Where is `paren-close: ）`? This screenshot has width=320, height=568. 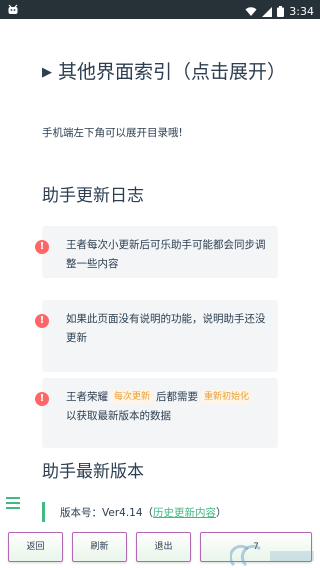 paren-close: ） is located at coordinates (221, 513).